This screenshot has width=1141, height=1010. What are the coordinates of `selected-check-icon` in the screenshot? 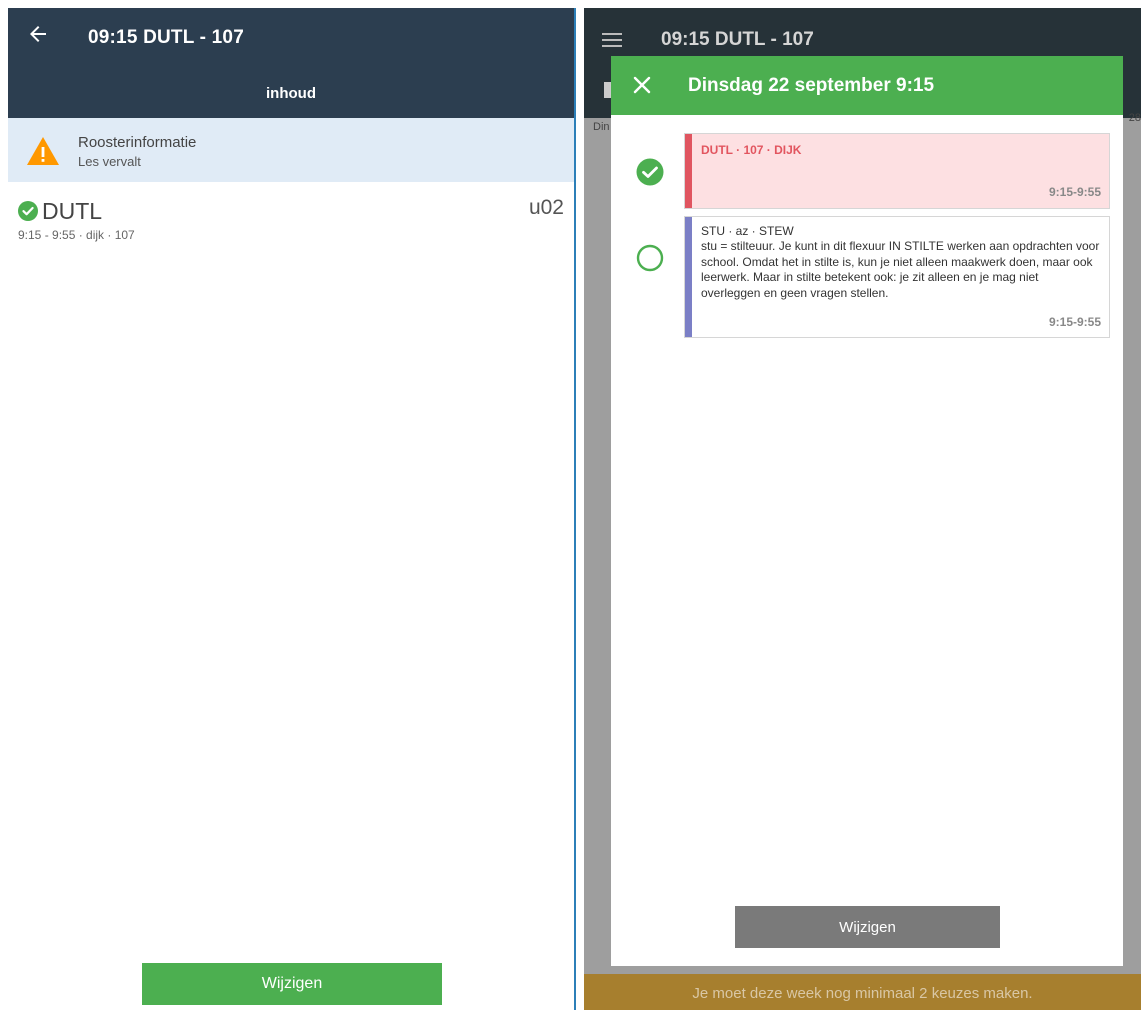 It's located at (650, 172).